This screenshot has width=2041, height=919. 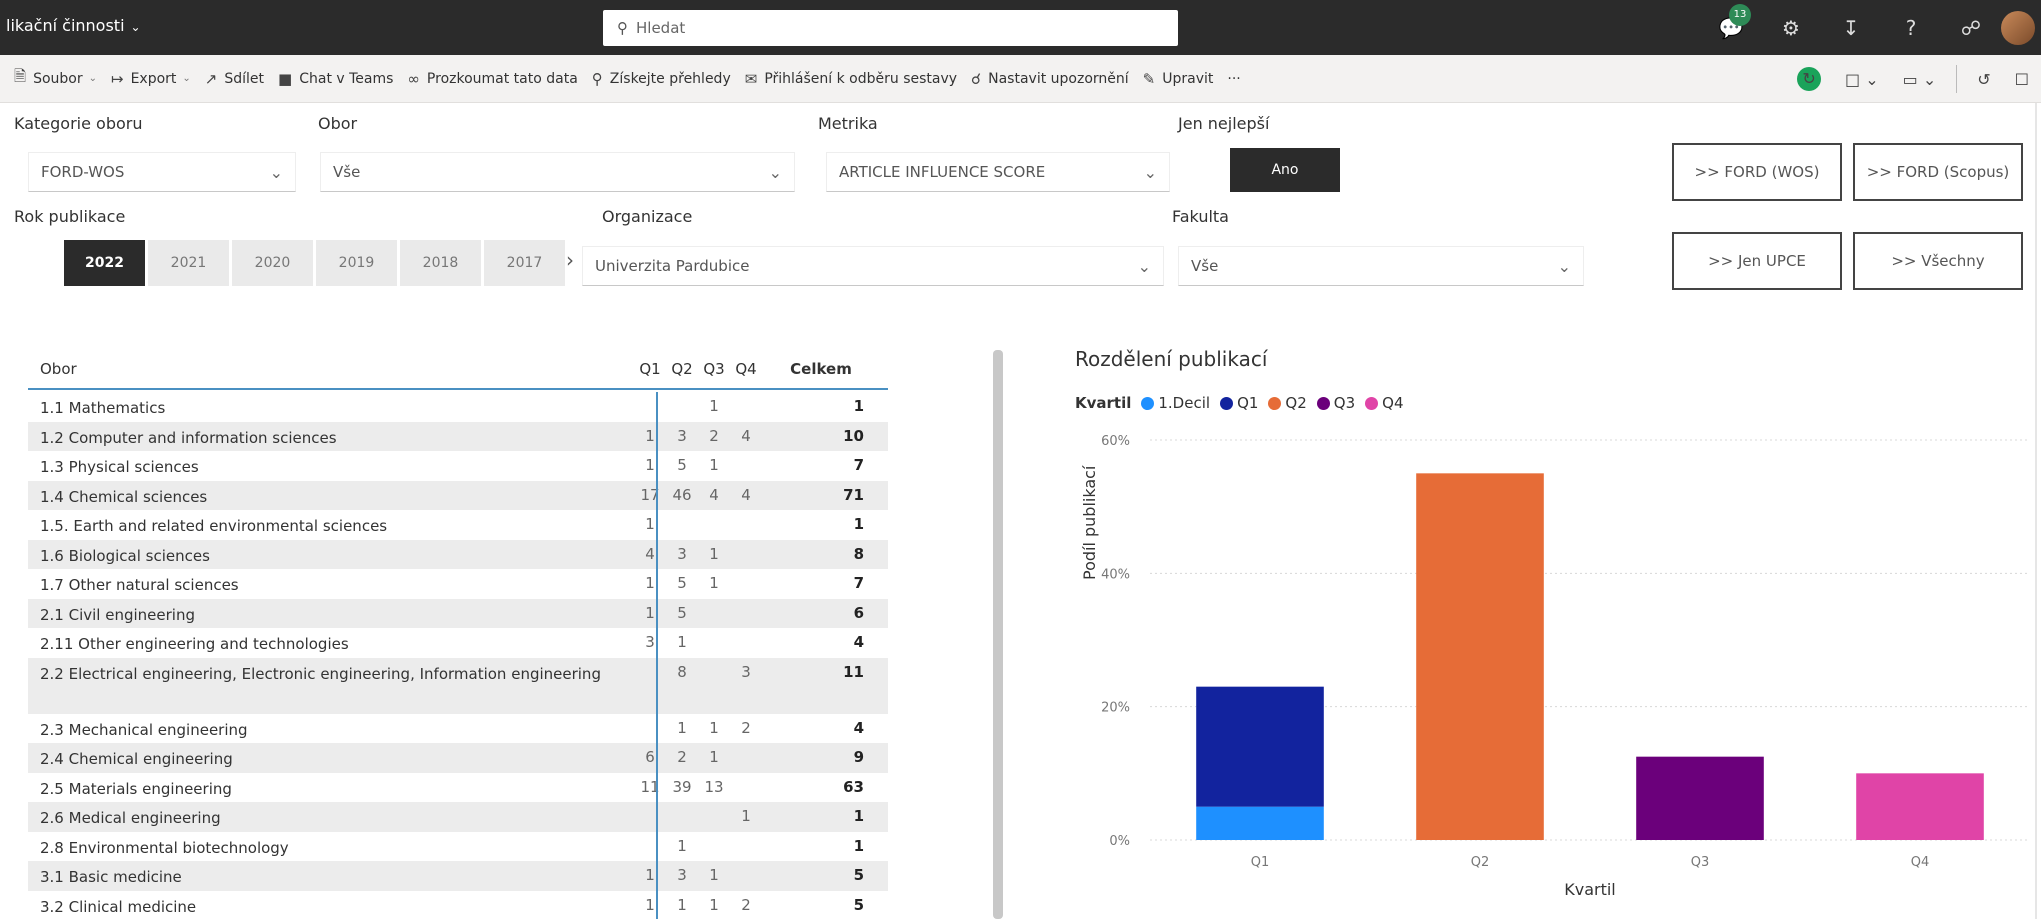 I want to click on report-title: likační činnosti ⌄, so click(x=73, y=25).